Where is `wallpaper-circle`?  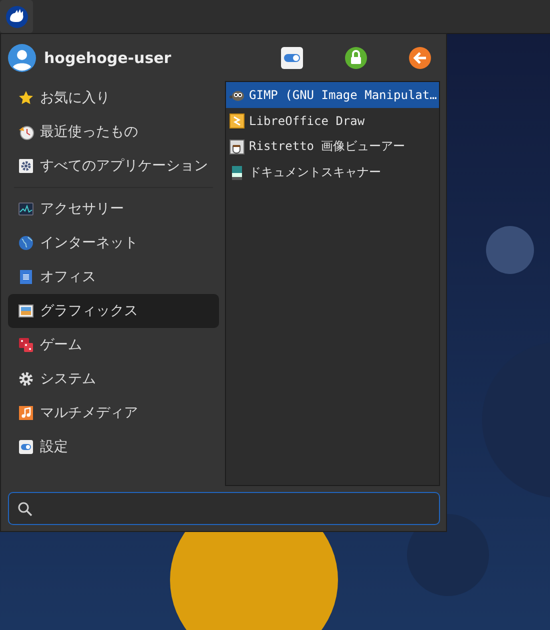
wallpaper-circle is located at coordinates (510, 250).